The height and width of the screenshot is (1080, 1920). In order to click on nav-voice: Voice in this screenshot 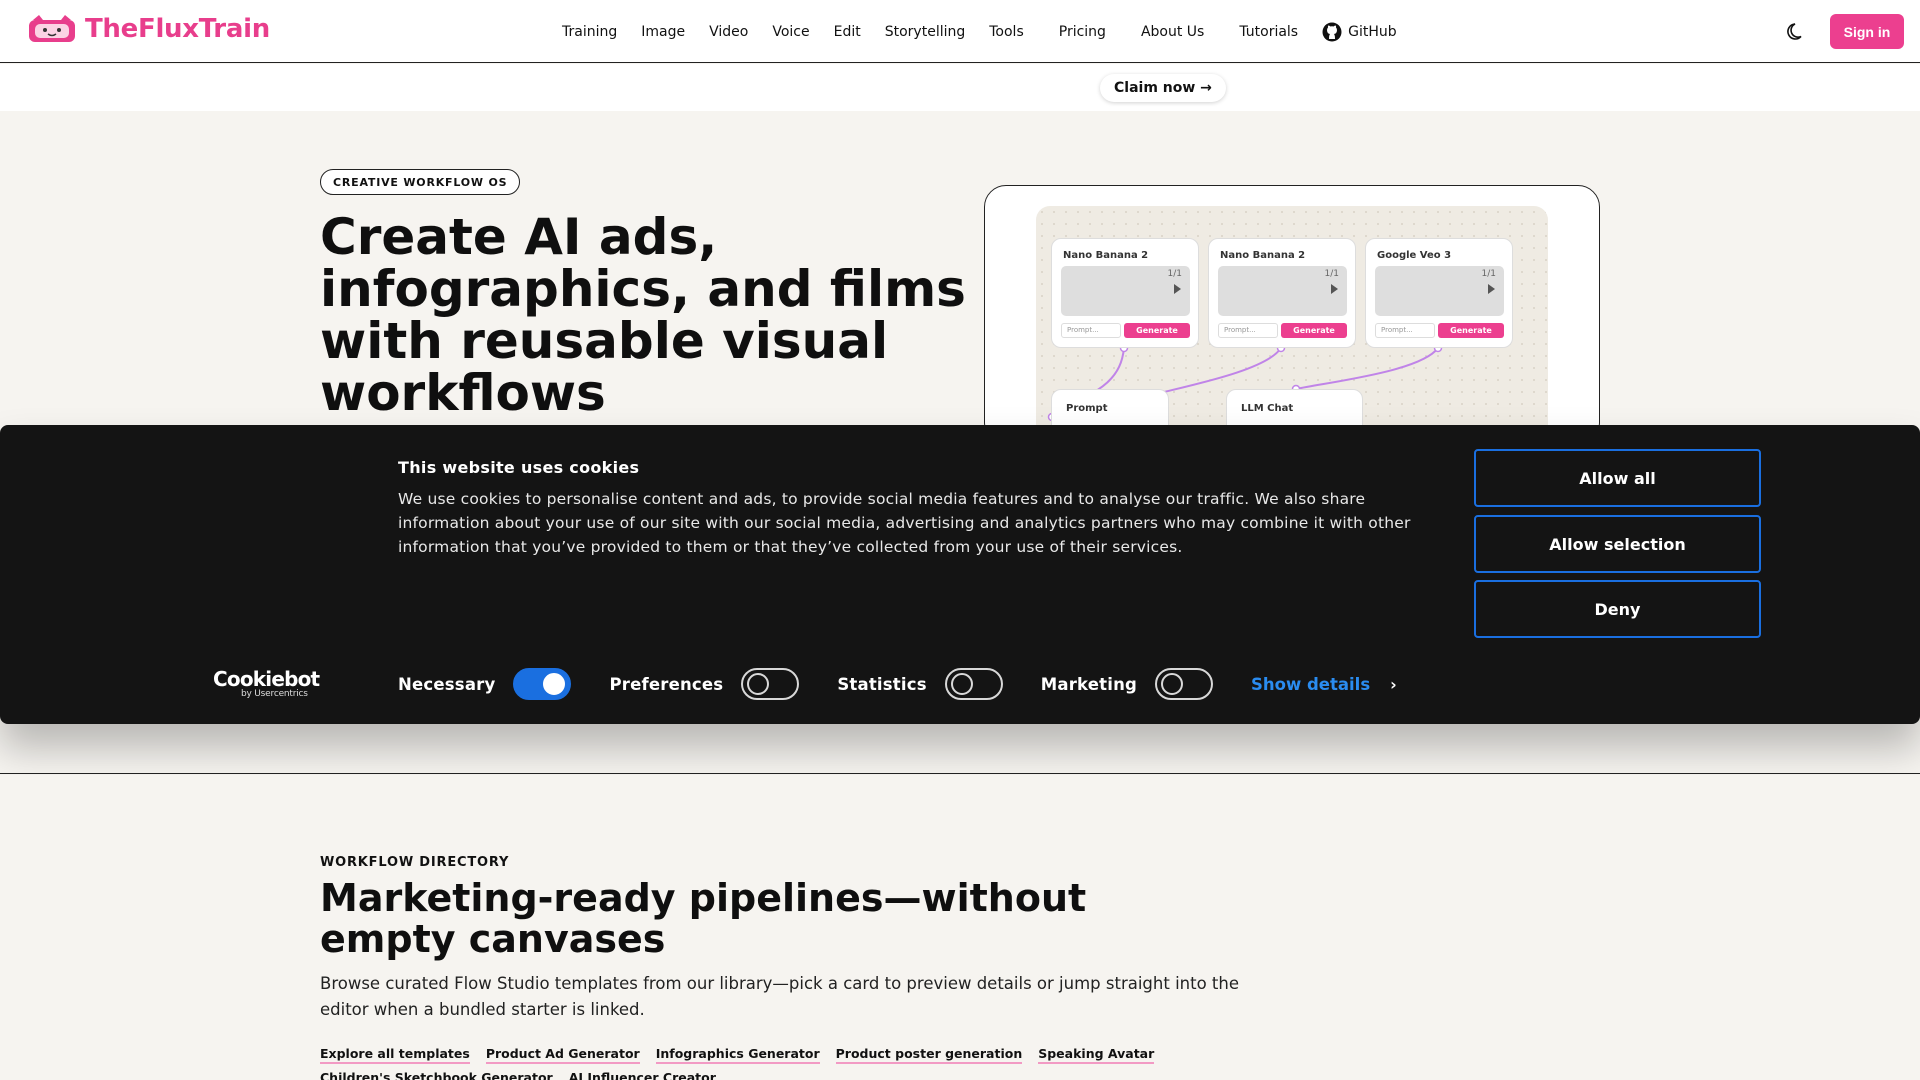, I will do `click(790, 32)`.